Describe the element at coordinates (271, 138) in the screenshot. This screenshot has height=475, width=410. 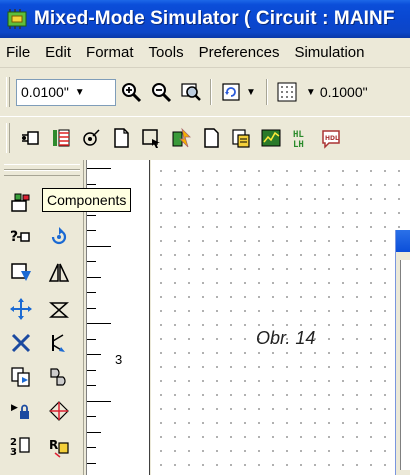
I see `chart-icon` at that location.